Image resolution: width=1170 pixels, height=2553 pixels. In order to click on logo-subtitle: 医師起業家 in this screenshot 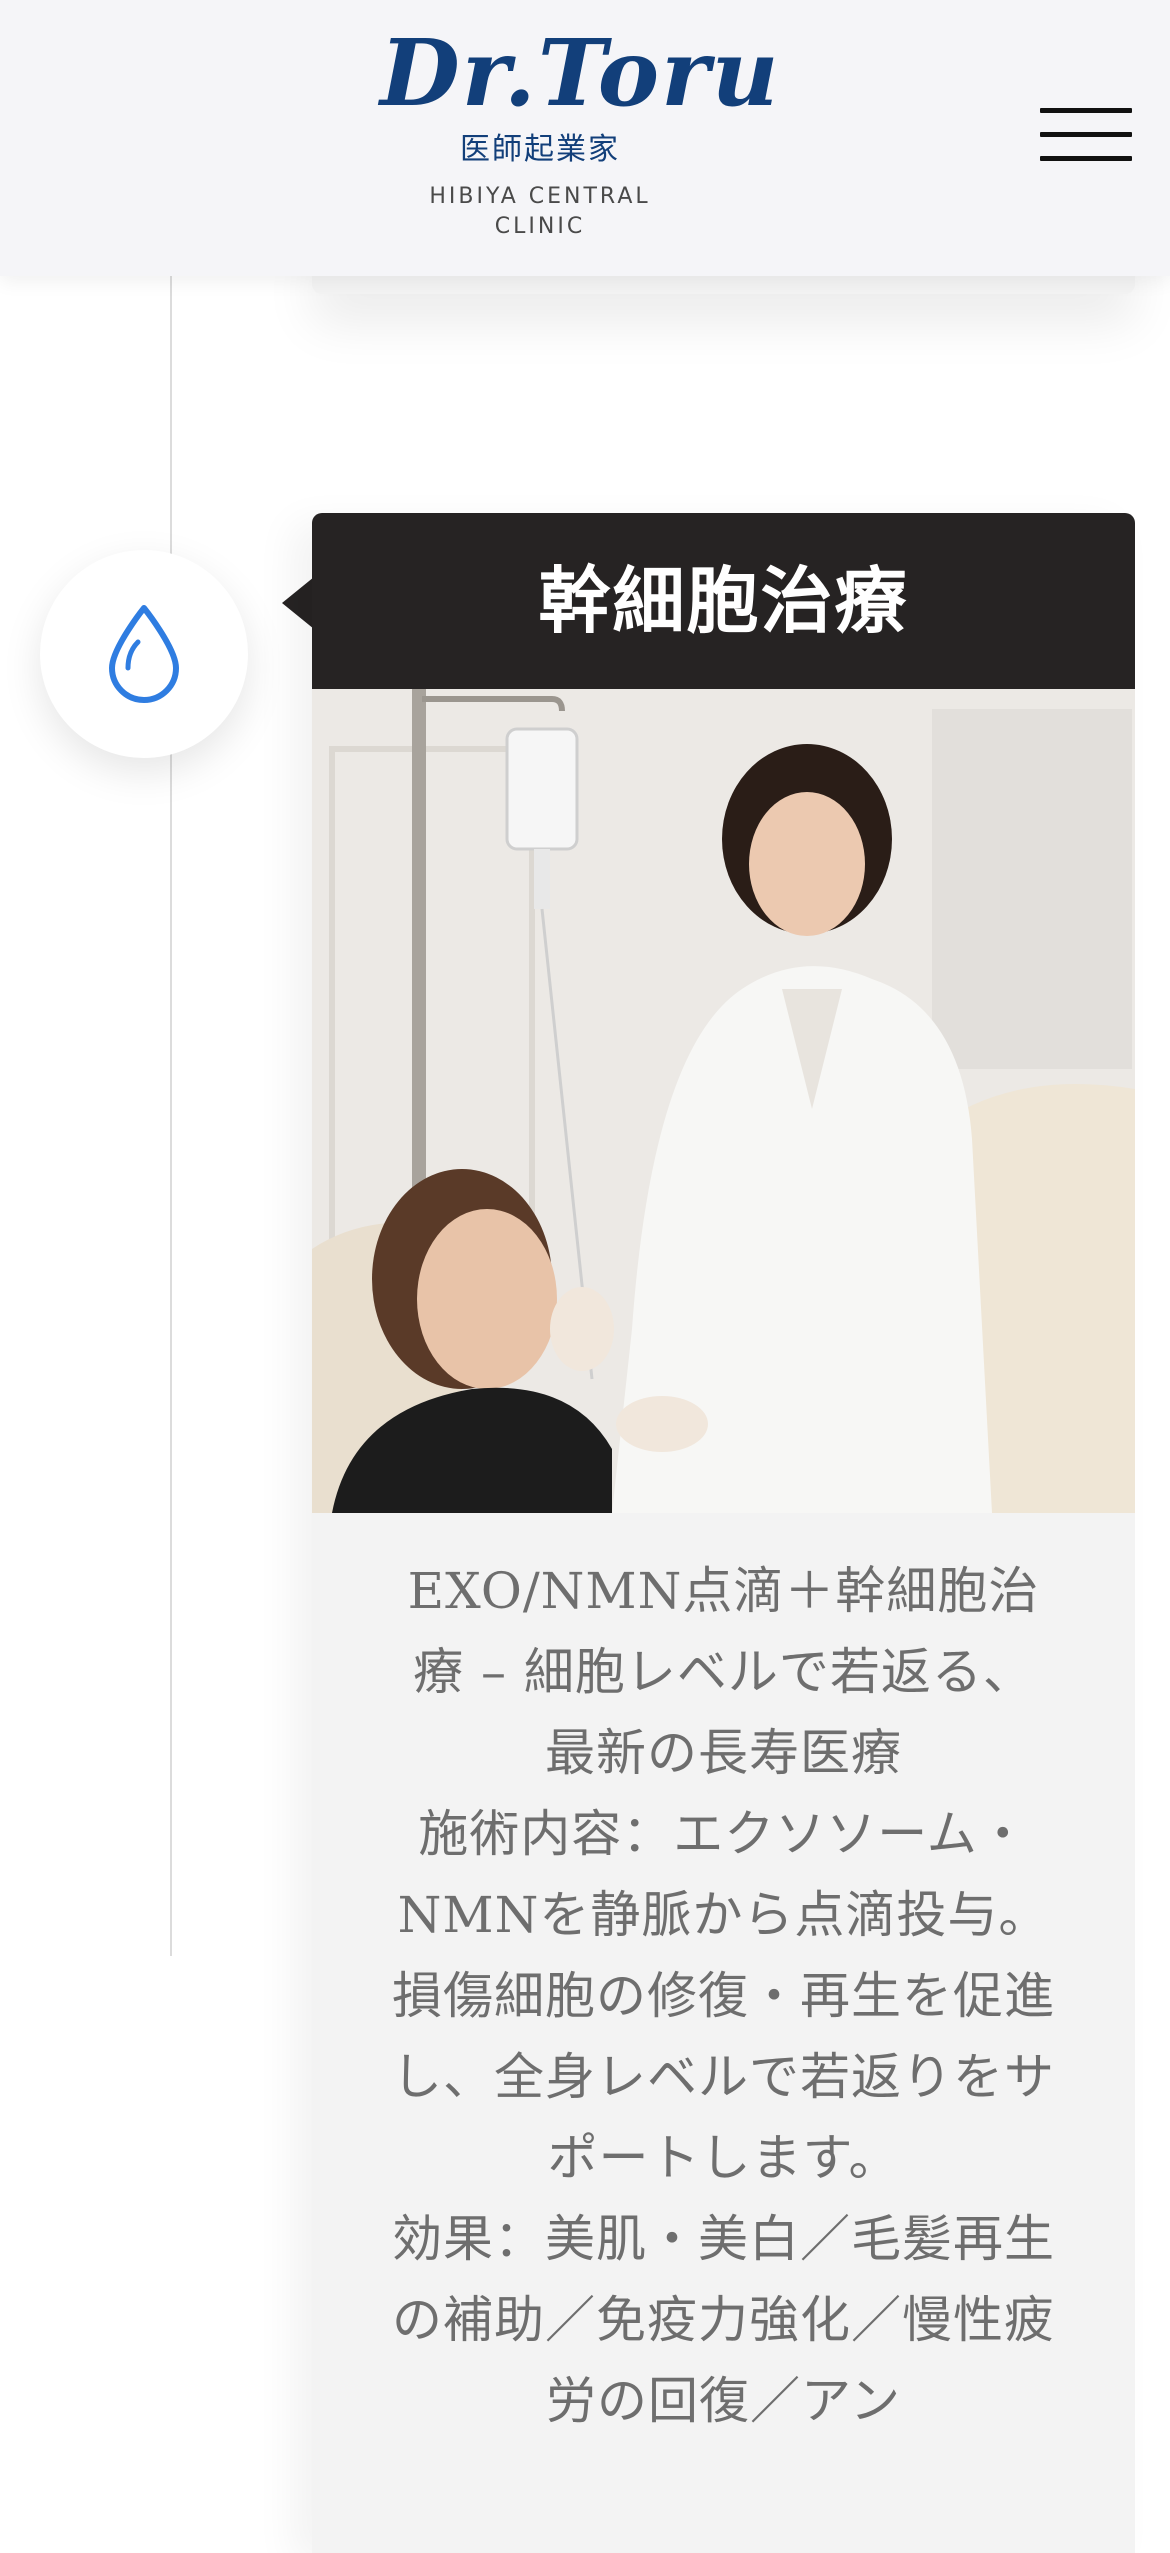, I will do `click(540, 149)`.